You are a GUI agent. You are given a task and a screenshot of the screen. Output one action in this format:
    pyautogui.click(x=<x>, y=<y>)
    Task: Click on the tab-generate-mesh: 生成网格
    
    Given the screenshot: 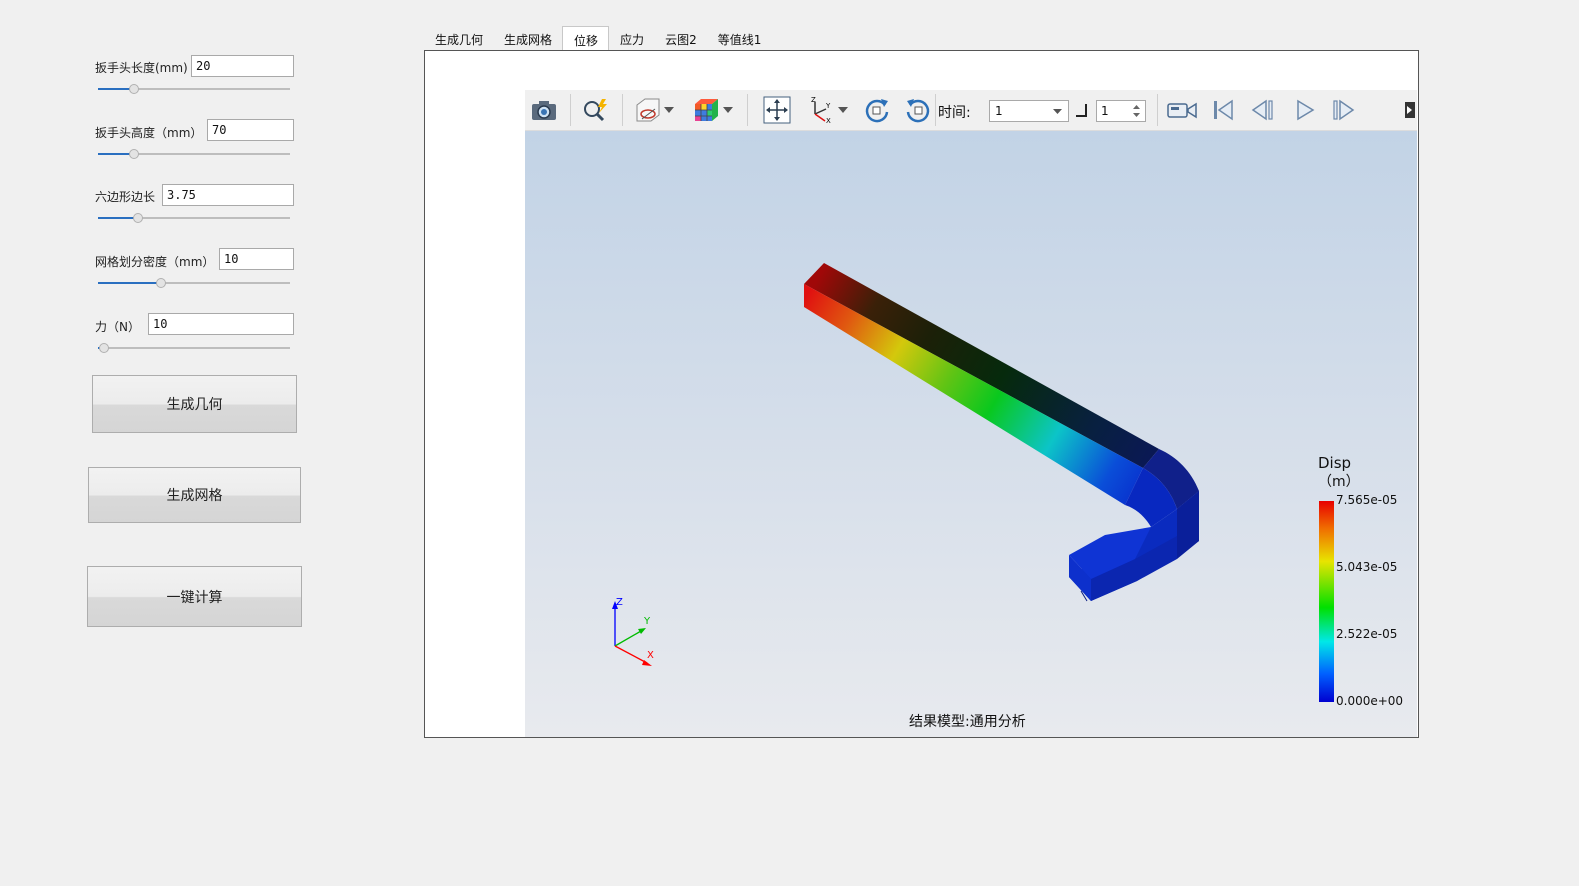 What is the action you would take?
    pyautogui.click(x=527, y=38)
    